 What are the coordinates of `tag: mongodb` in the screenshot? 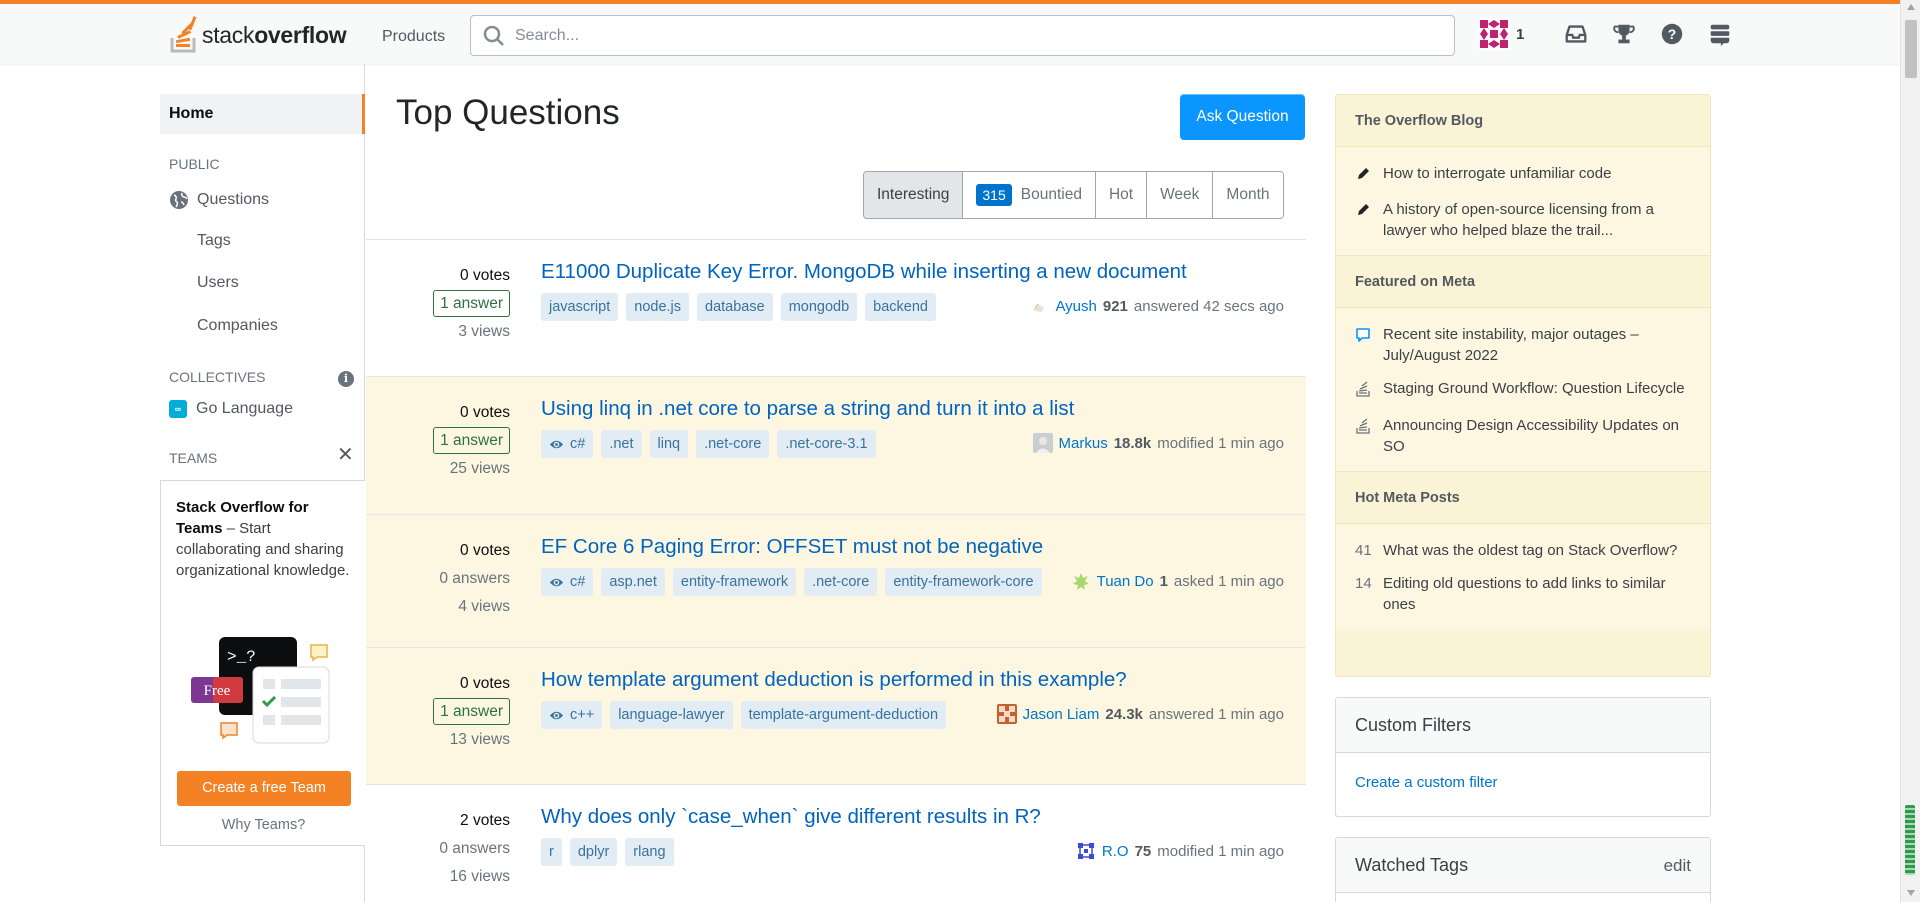 It's located at (819, 307).